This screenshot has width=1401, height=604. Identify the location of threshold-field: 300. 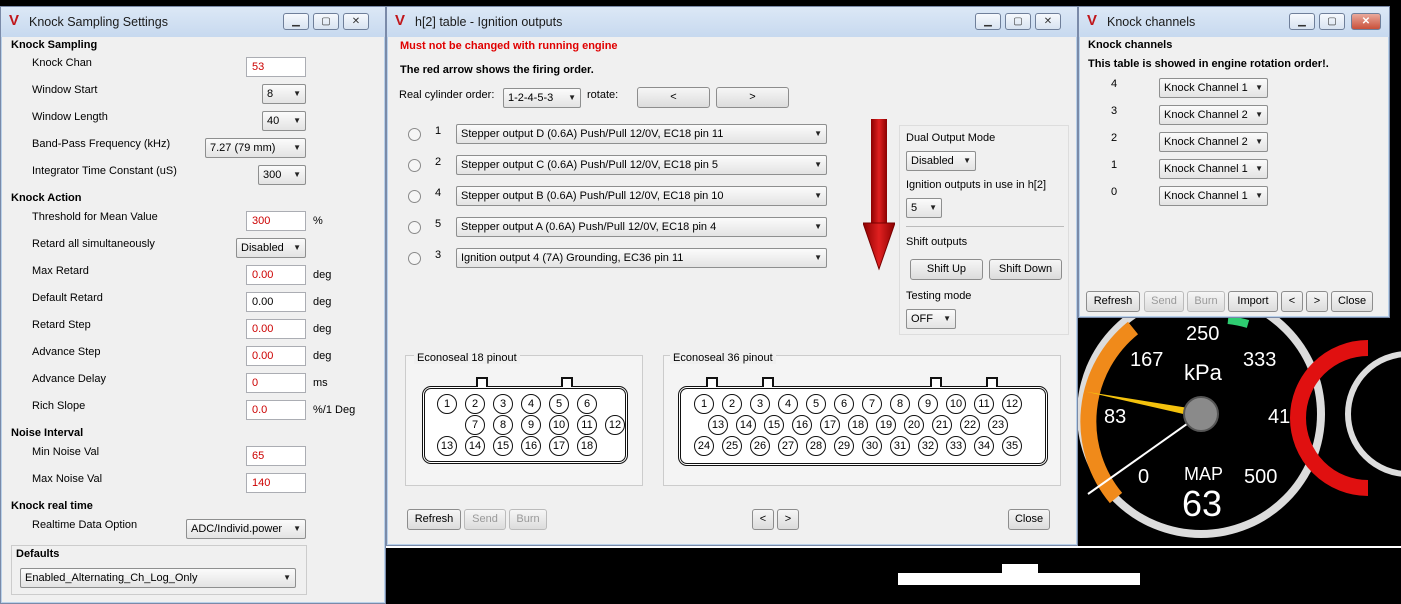
(276, 221).